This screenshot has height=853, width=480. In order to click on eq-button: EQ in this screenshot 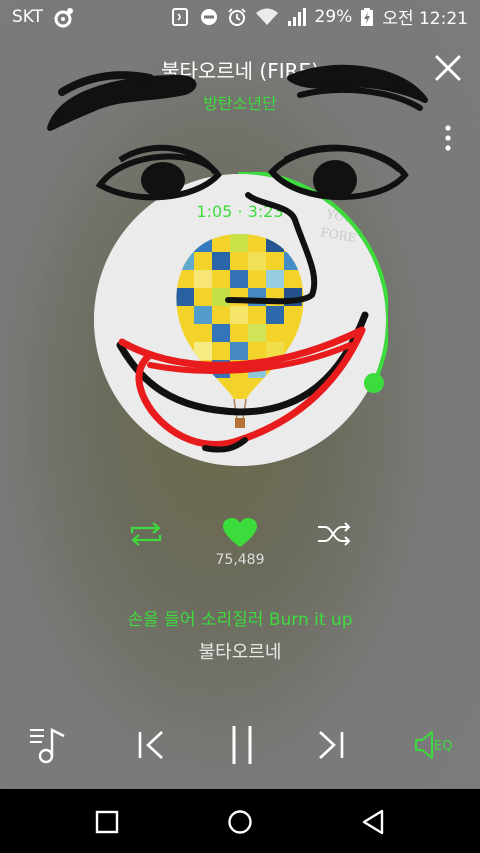, I will do `click(433, 745)`.